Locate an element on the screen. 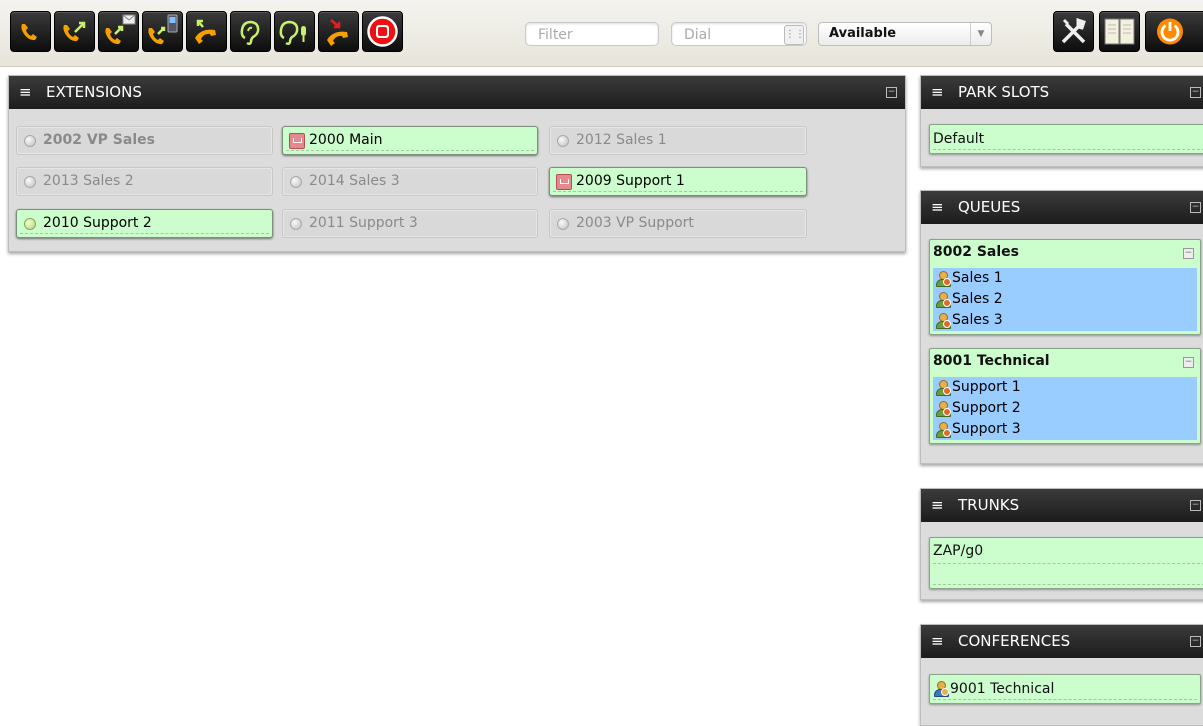  whisper-button is located at coordinates (294, 31).